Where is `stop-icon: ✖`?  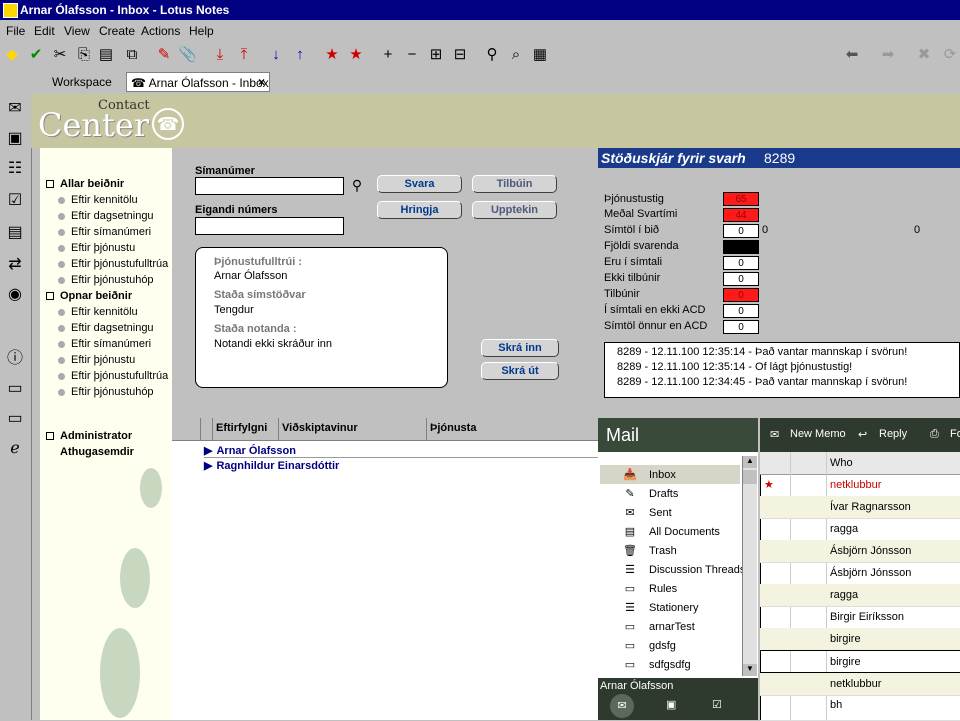 stop-icon: ✖ is located at coordinates (924, 55).